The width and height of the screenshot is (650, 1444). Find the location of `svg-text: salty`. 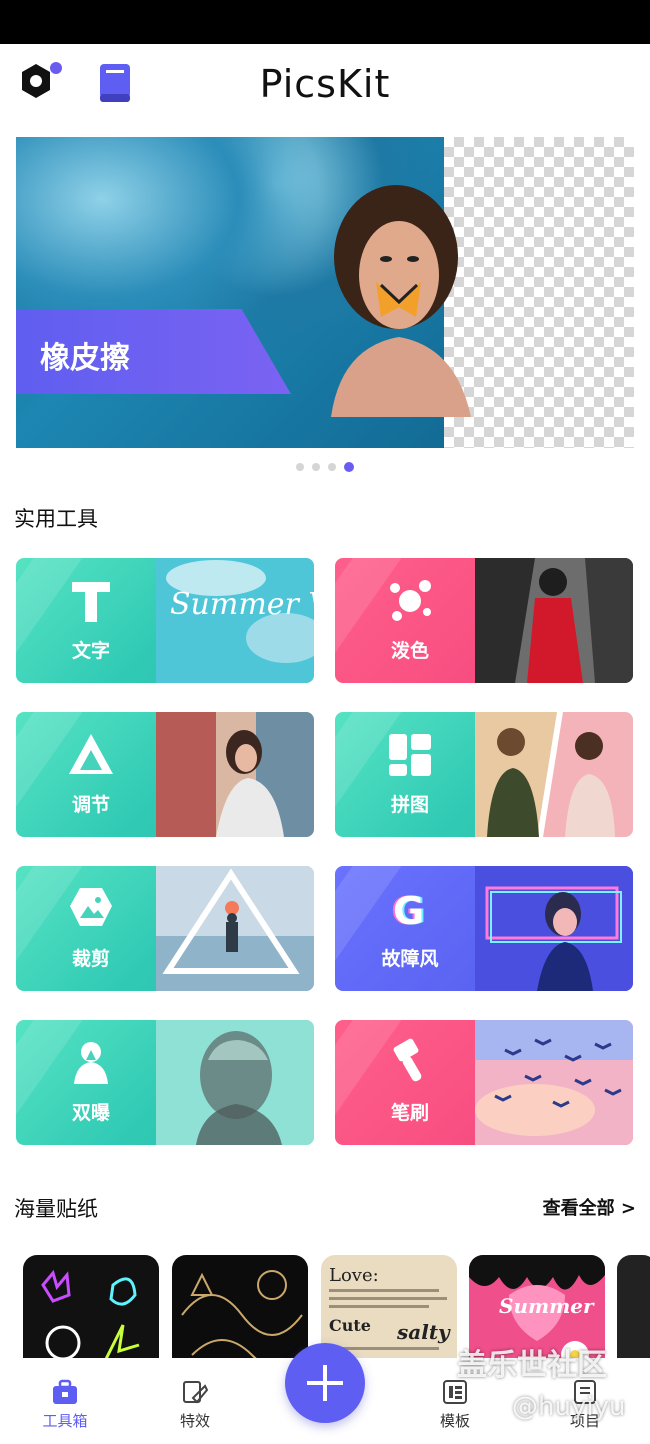

svg-text: salty is located at coordinates (423, 1332).